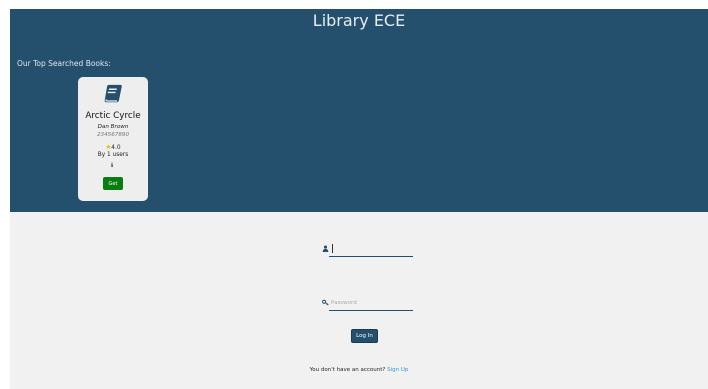 The height and width of the screenshot is (389, 708). What do you see at coordinates (347, 370) in the screenshot?
I see `signup-prompt: You don't have an account?` at bounding box center [347, 370].